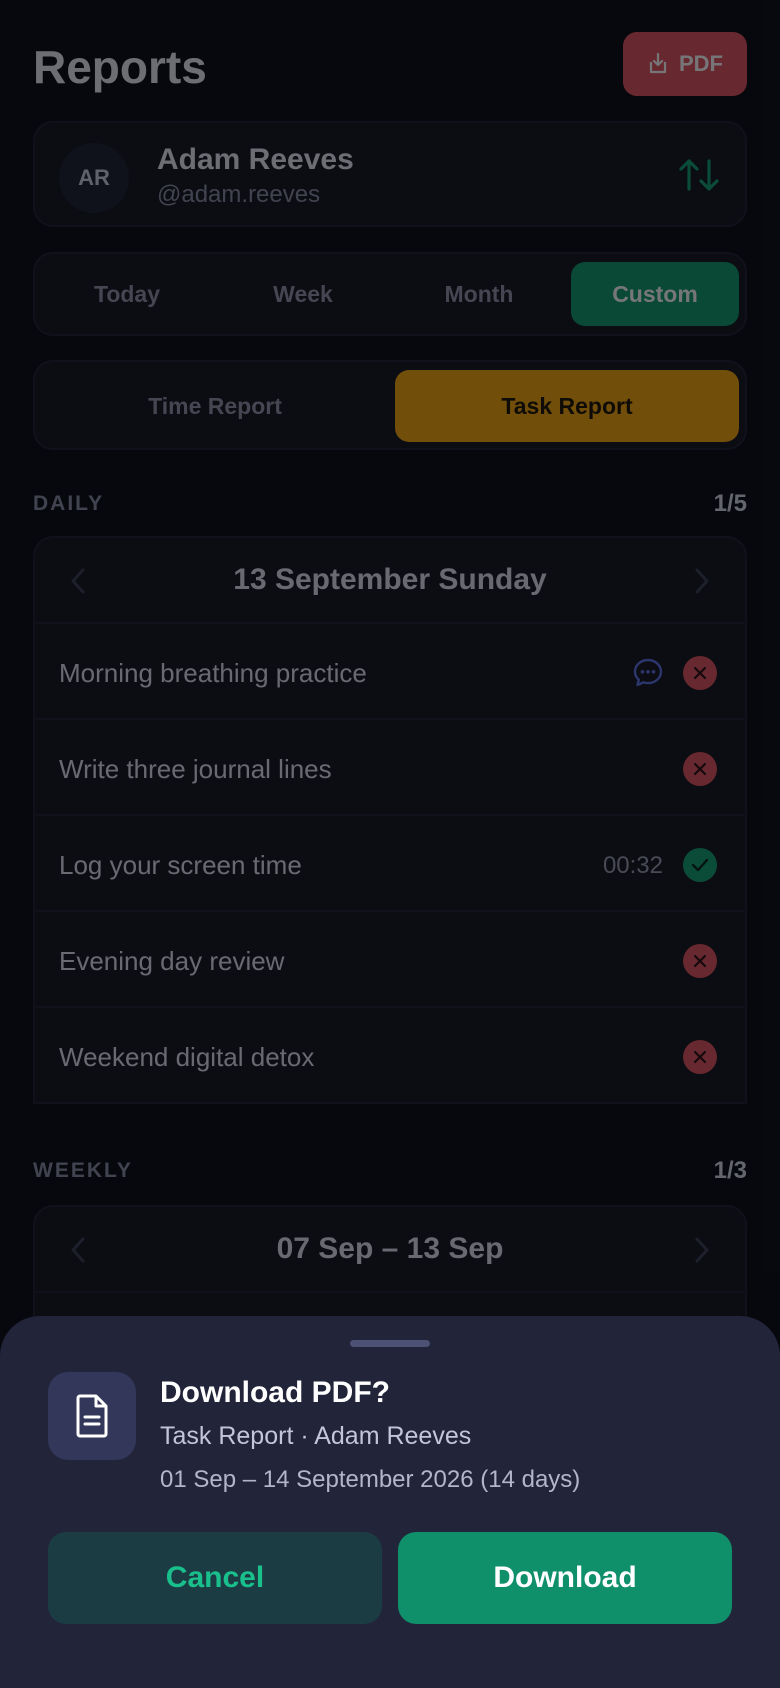  I want to click on document-icon-box, so click(92, 1416).